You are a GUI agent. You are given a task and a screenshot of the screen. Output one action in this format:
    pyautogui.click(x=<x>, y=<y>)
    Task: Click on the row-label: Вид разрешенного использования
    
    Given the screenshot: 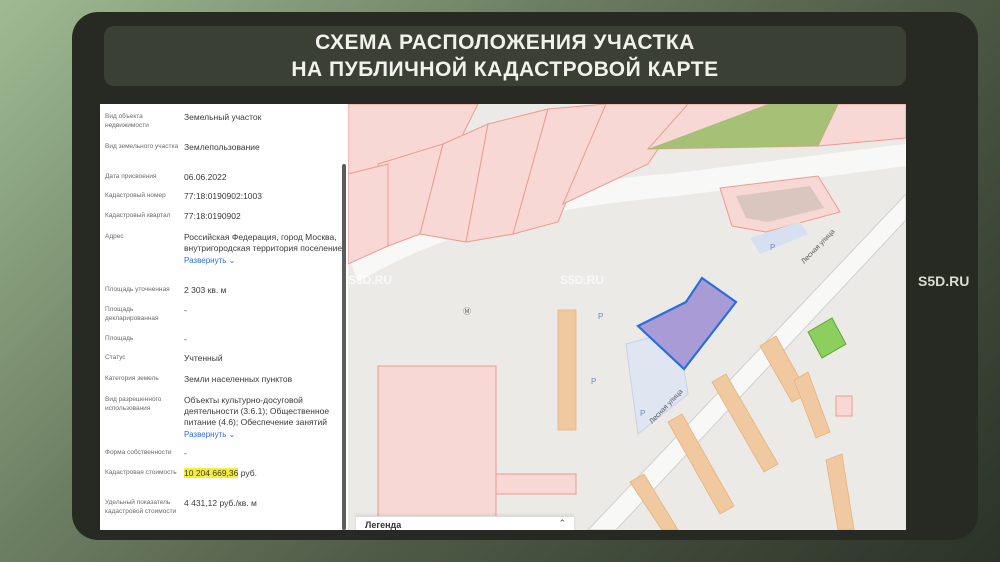 What is the action you would take?
    pyautogui.click(x=133, y=404)
    